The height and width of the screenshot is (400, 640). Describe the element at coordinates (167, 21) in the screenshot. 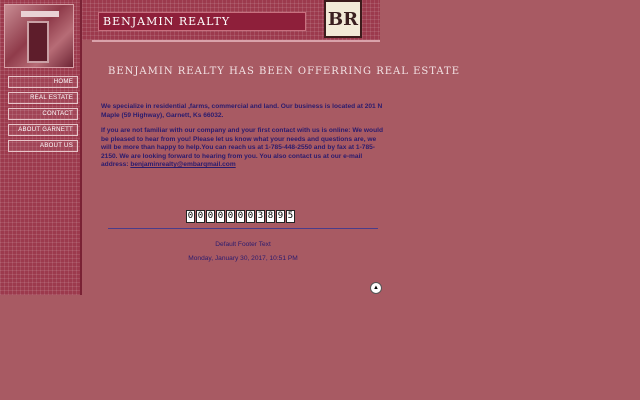

I see `site-title: Benjamin Realty` at that location.